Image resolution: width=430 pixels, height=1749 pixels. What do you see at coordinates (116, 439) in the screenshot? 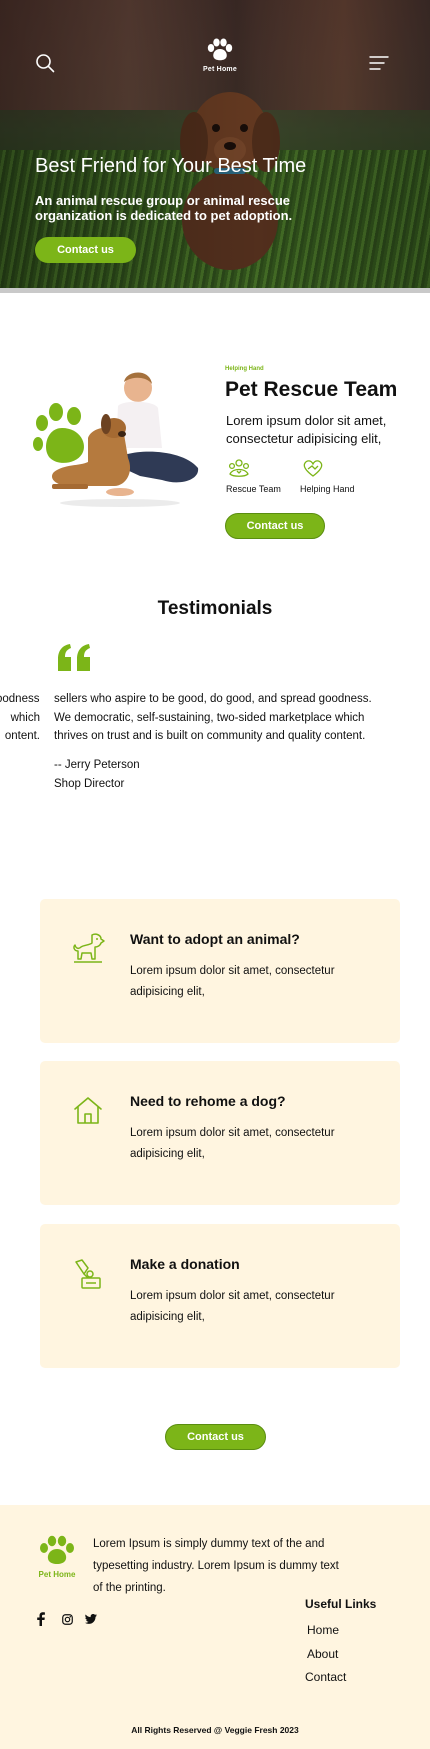
I see `boy-with-dog-image` at bounding box center [116, 439].